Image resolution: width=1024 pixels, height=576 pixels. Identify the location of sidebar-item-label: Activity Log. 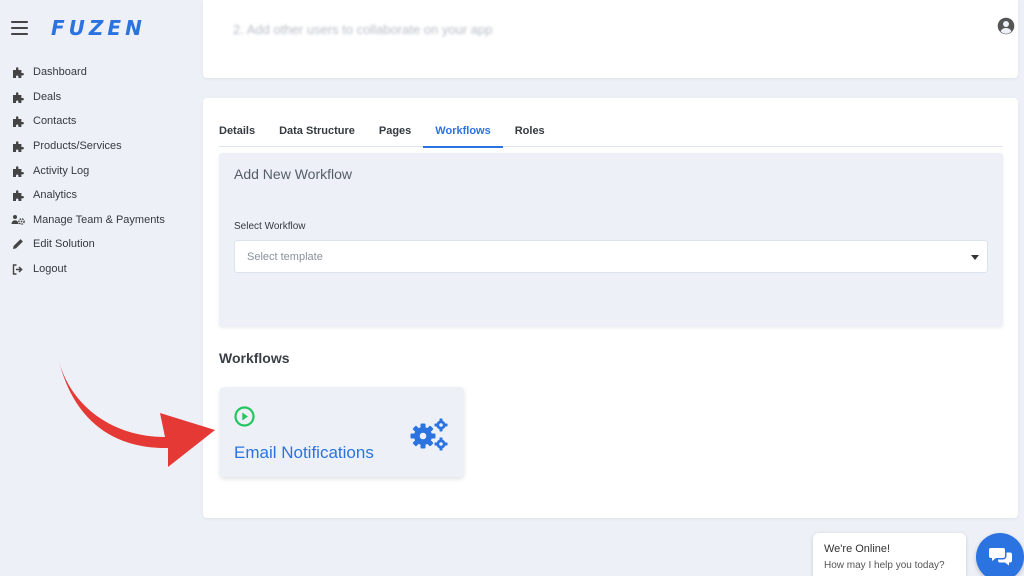
(61, 170).